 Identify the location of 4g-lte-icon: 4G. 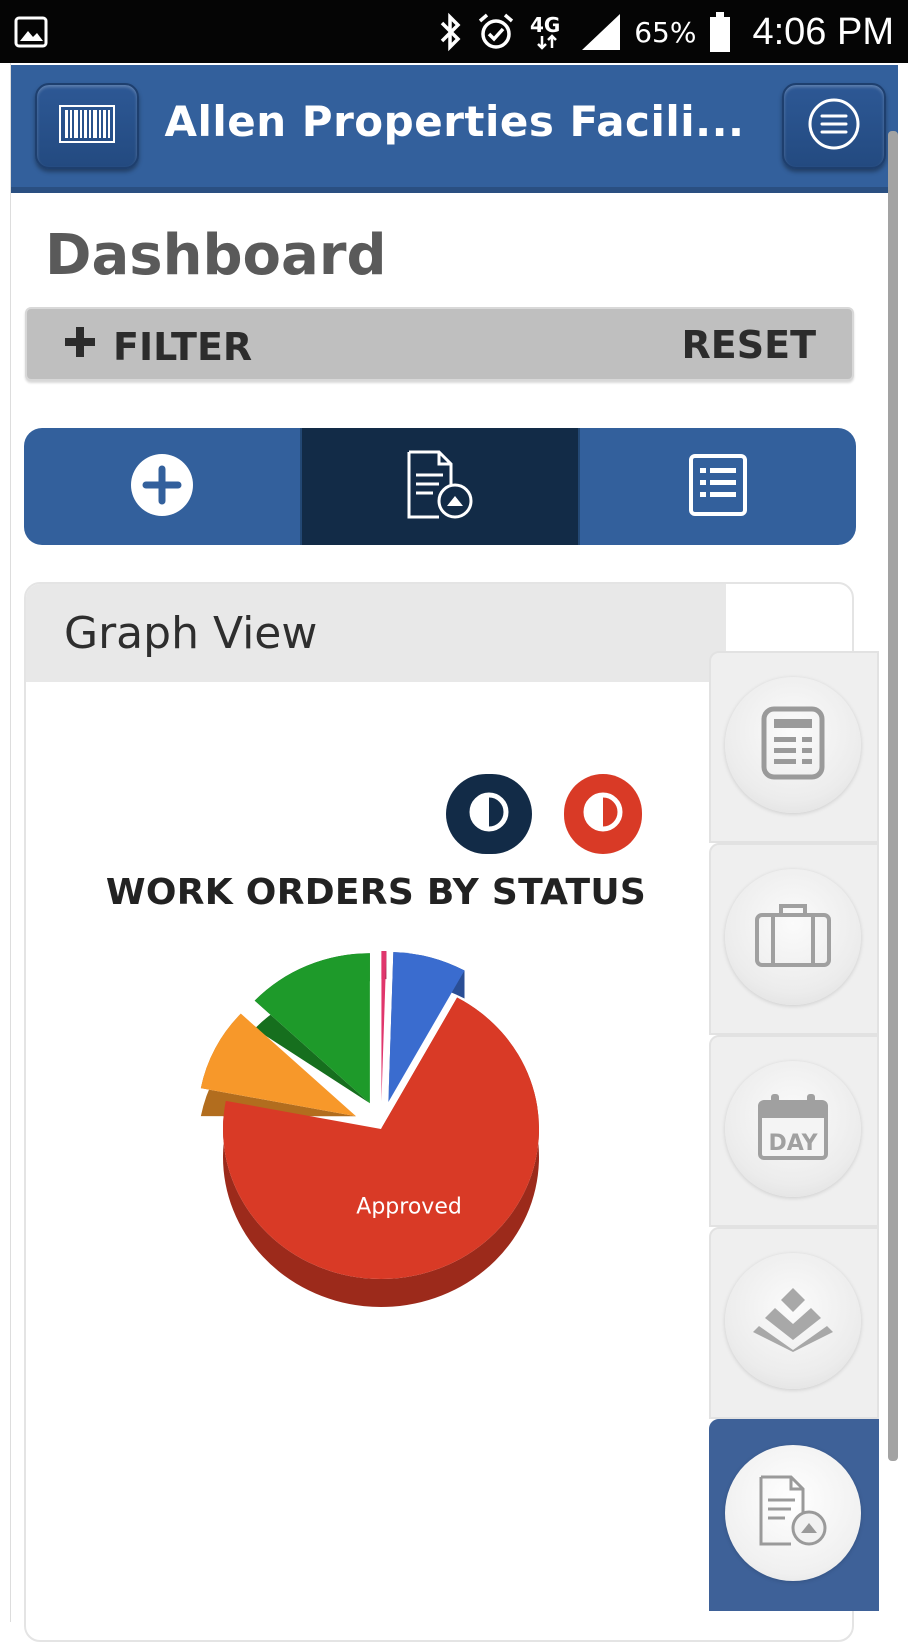
(548, 32).